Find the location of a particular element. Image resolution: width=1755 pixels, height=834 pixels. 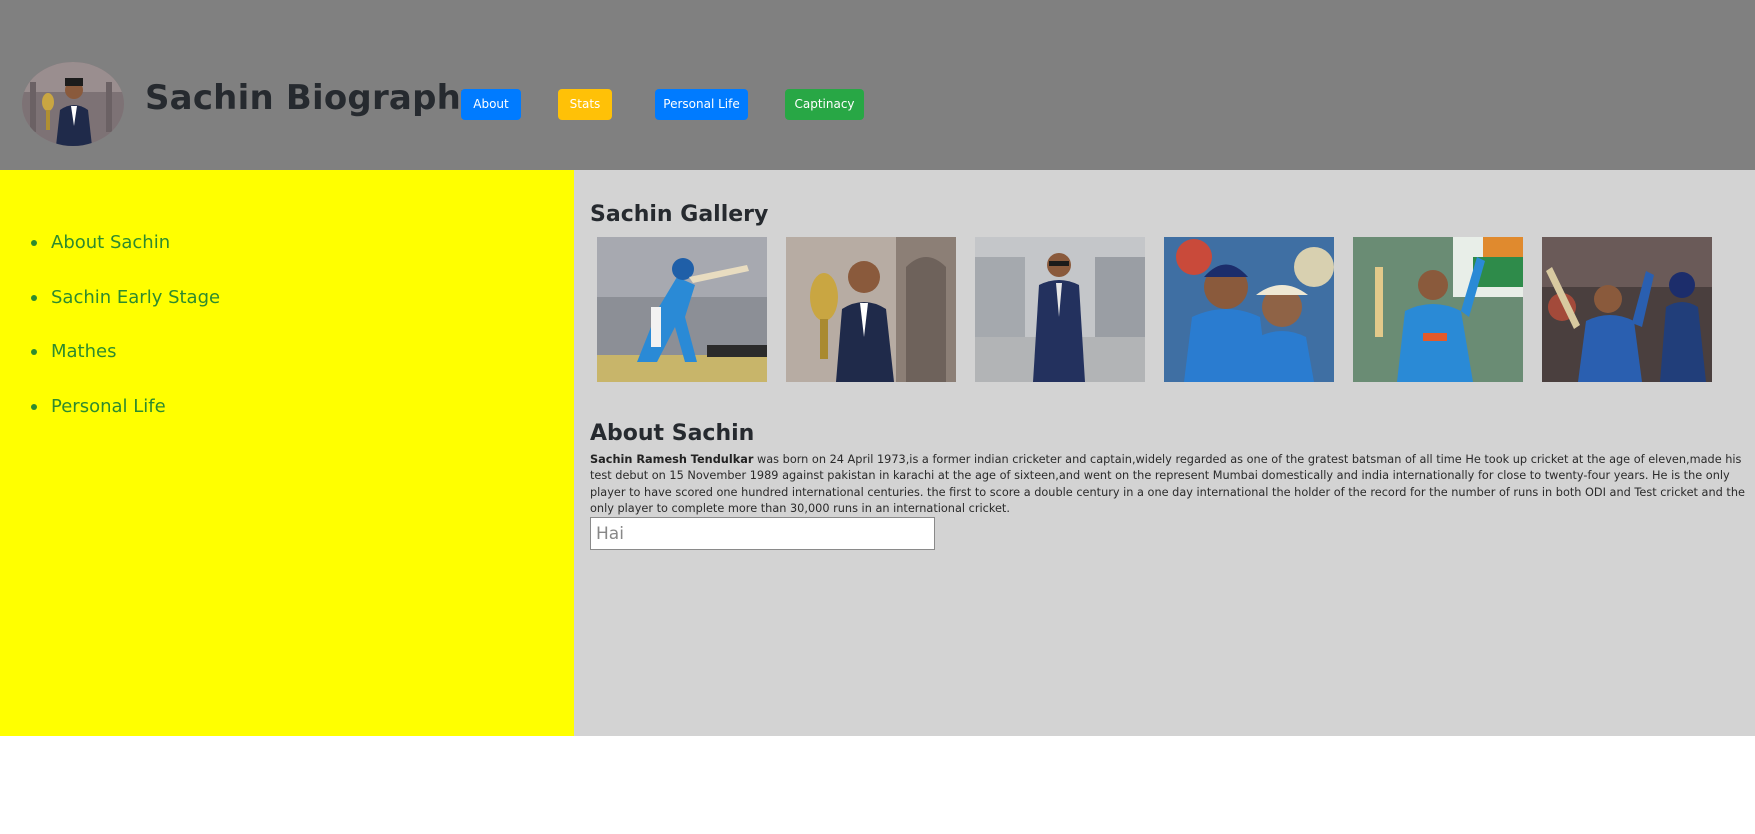

sachin-celebrating-photo is located at coordinates (1438, 309).